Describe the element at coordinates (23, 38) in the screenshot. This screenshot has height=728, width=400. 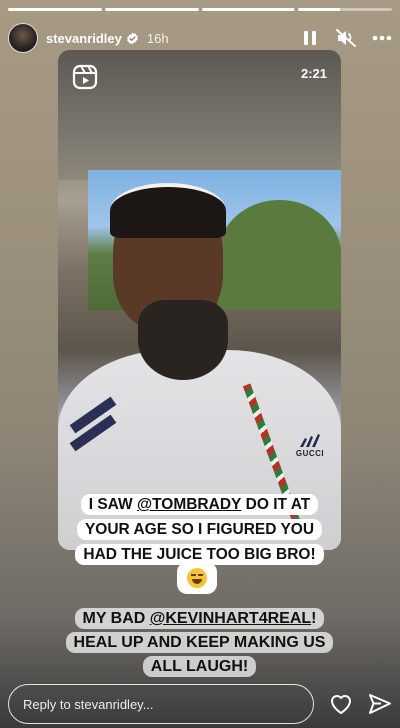
I see `avatar` at that location.